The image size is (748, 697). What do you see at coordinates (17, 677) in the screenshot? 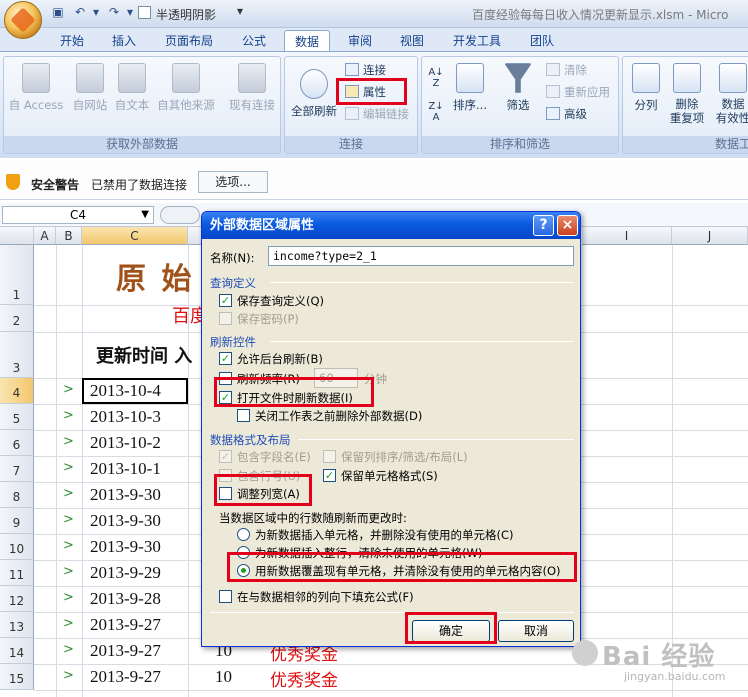
I see `row-header-15: 15` at bounding box center [17, 677].